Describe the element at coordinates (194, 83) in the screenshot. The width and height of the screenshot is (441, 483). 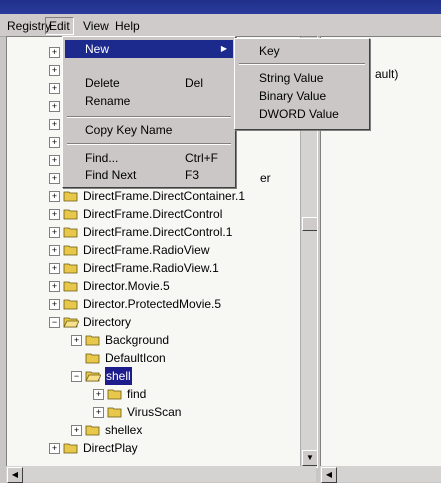
I see `shortcut-delete: Del` at that location.